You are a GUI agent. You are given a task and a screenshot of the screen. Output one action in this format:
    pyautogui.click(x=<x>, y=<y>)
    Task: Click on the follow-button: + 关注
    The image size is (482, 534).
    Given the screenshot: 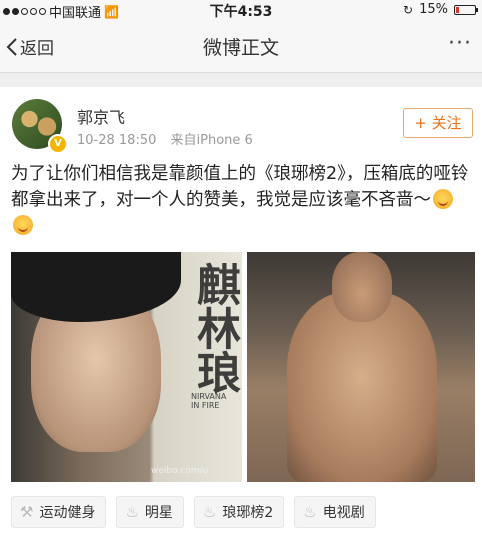 What is the action you would take?
    pyautogui.click(x=438, y=123)
    